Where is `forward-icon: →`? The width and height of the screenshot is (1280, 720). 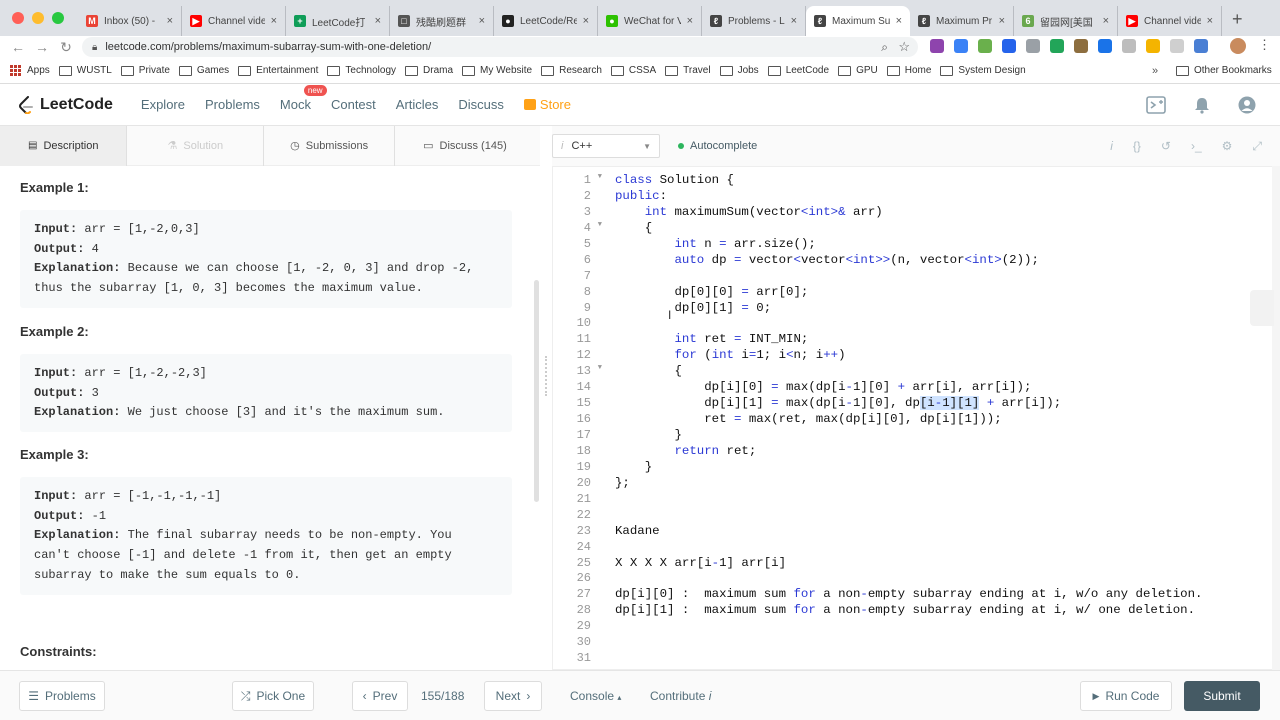 forward-icon: → is located at coordinates (42, 47).